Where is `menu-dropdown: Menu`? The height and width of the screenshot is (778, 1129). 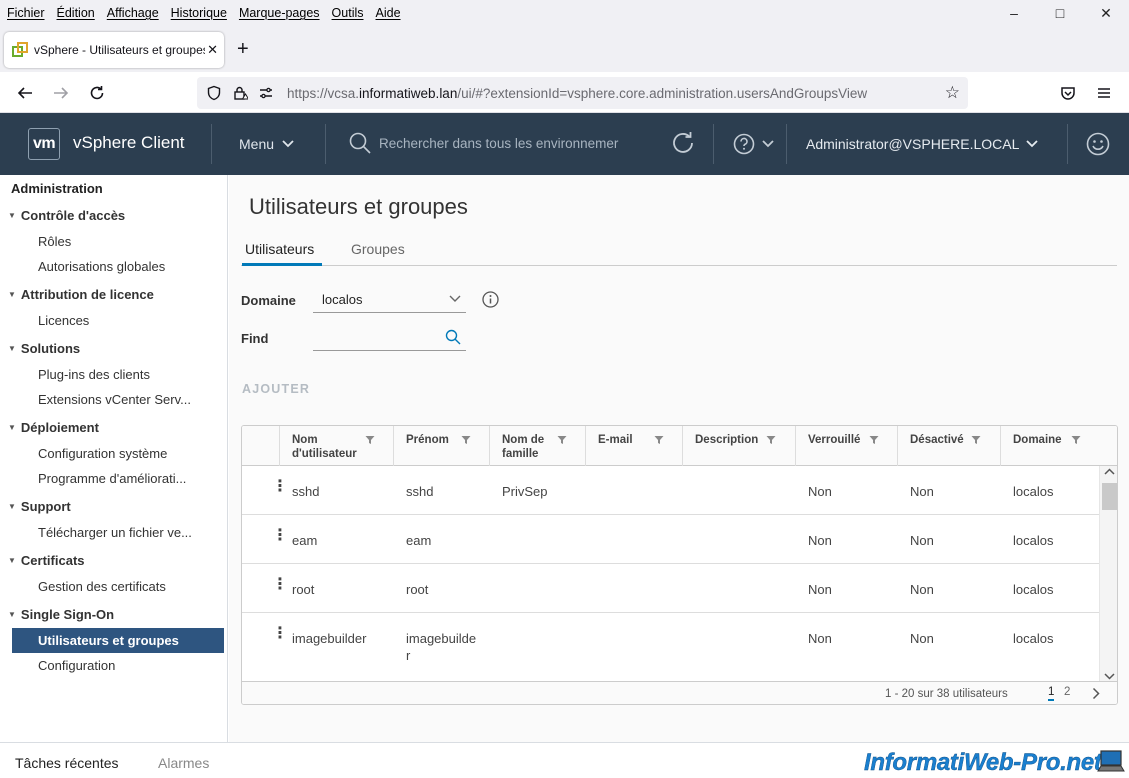
menu-dropdown: Menu is located at coordinates (266, 144).